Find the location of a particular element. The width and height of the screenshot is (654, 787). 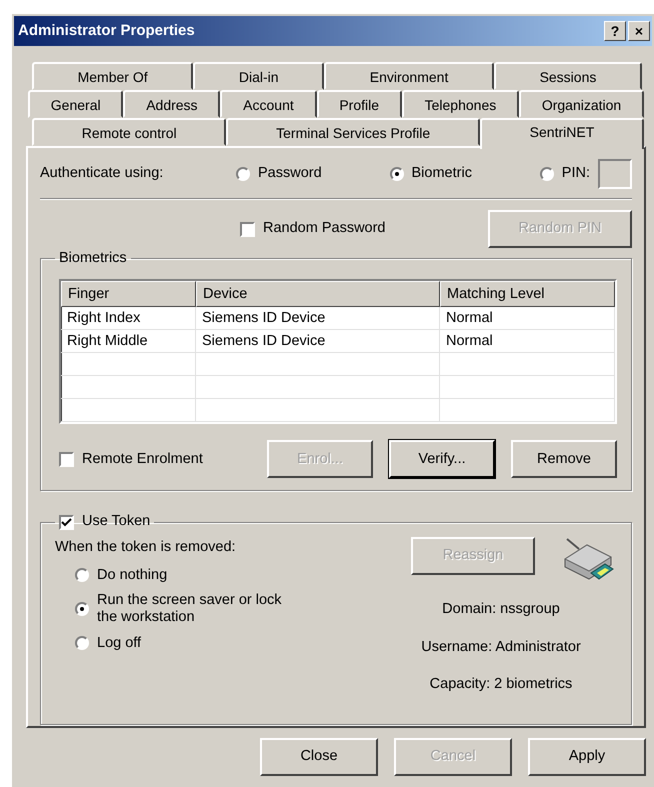

column-header: Finger is located at coordinates (128, 294).